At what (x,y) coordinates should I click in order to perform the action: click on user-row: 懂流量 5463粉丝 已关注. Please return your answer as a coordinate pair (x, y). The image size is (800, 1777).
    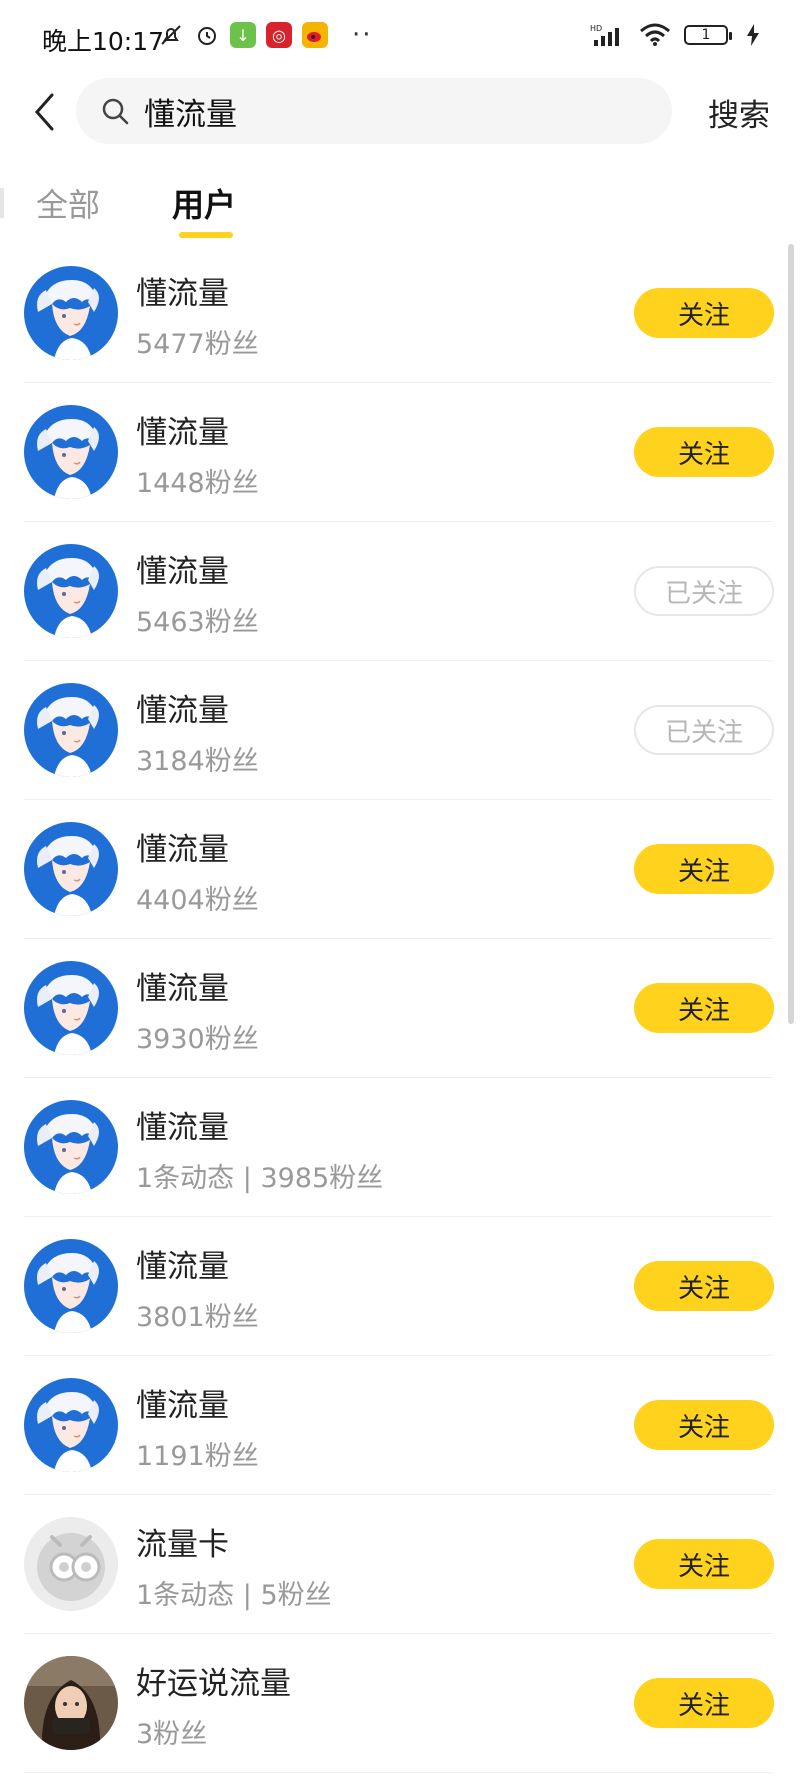
    Looking at the image, I should click on (400, 591).